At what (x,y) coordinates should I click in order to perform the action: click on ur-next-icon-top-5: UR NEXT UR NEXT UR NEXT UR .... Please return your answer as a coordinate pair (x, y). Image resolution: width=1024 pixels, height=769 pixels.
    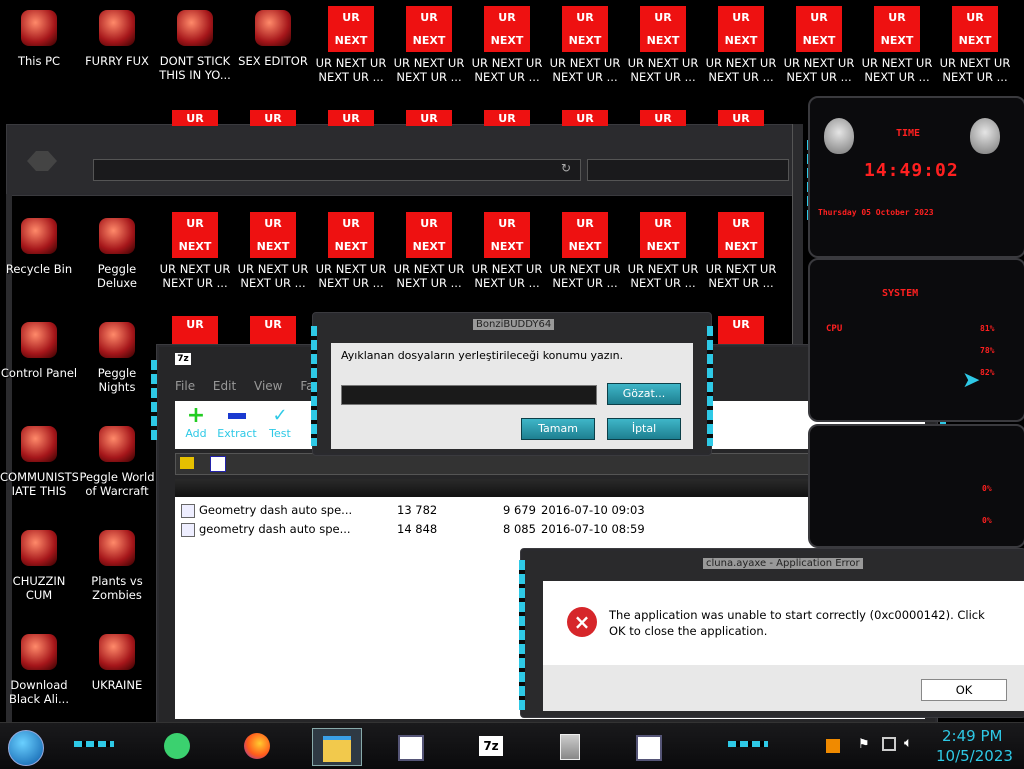
    Looking at the image, I should click on (741, 45).